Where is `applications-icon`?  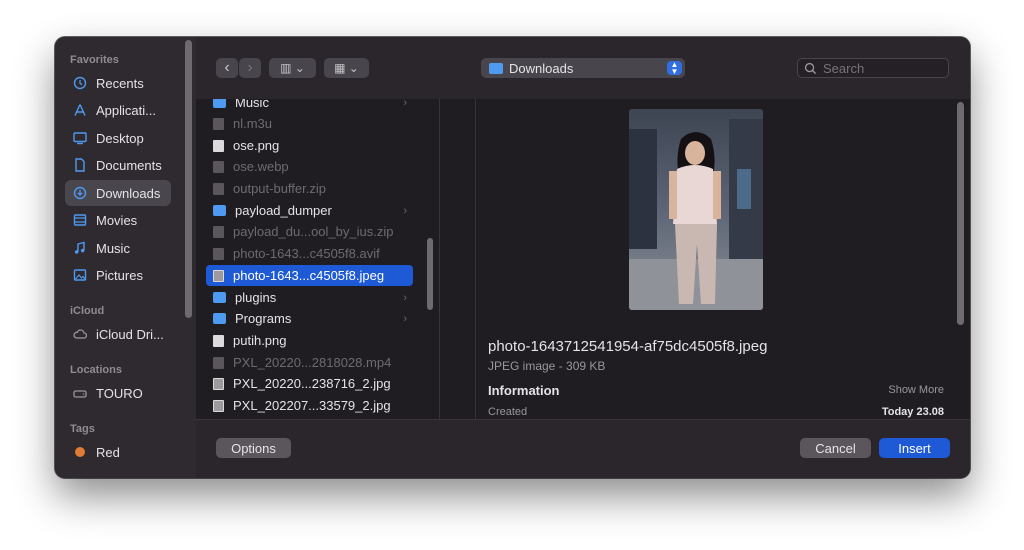
applications-icon is located at coordinates (80, 110).